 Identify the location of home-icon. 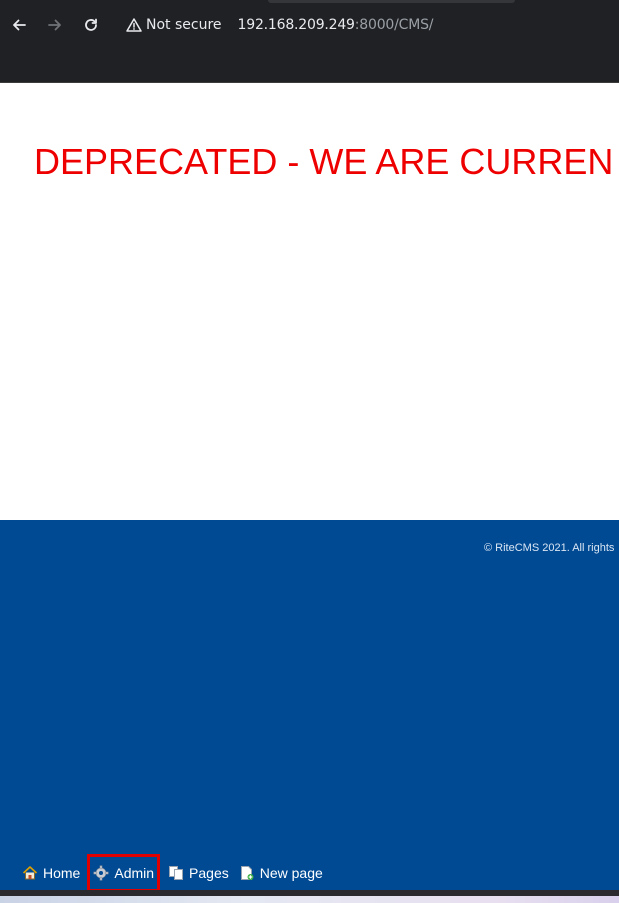
(30, 873).